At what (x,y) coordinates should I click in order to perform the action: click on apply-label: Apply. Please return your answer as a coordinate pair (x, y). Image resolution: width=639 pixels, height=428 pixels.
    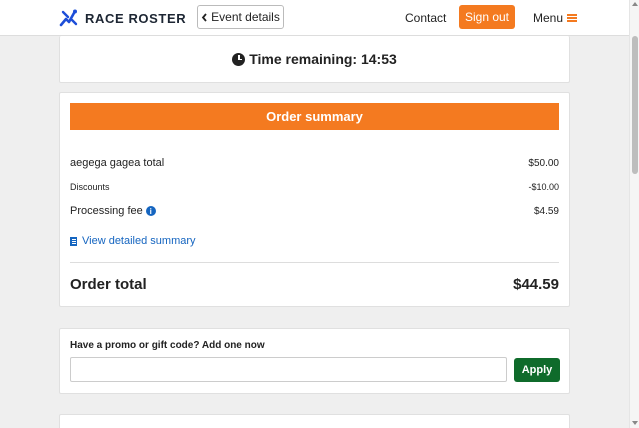
    Looking at the image, I should click on (537, 370).